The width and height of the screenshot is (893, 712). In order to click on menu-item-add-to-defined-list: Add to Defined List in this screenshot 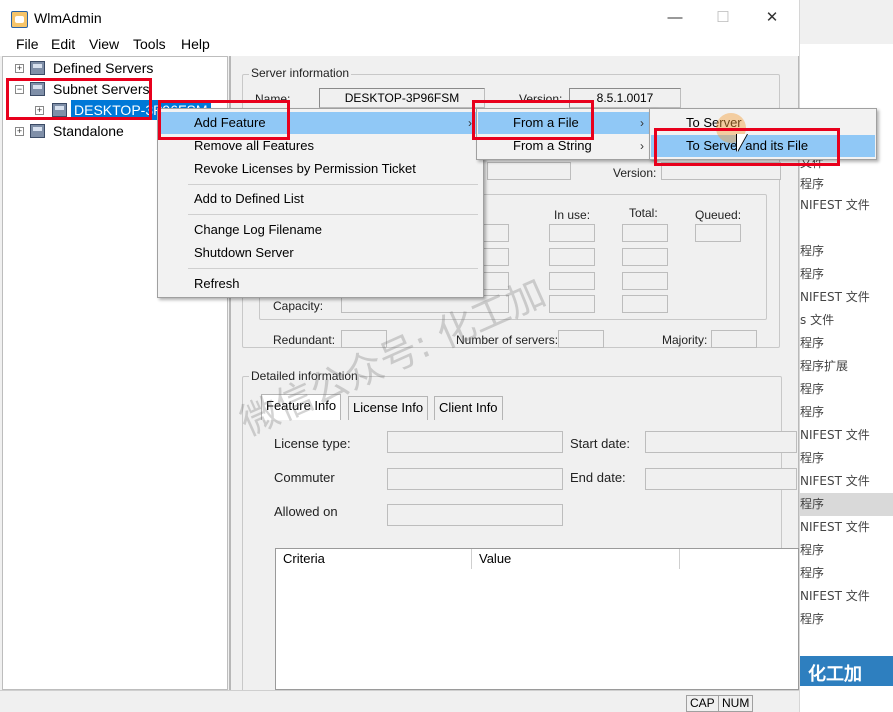, I will do `click(320, 199)`.